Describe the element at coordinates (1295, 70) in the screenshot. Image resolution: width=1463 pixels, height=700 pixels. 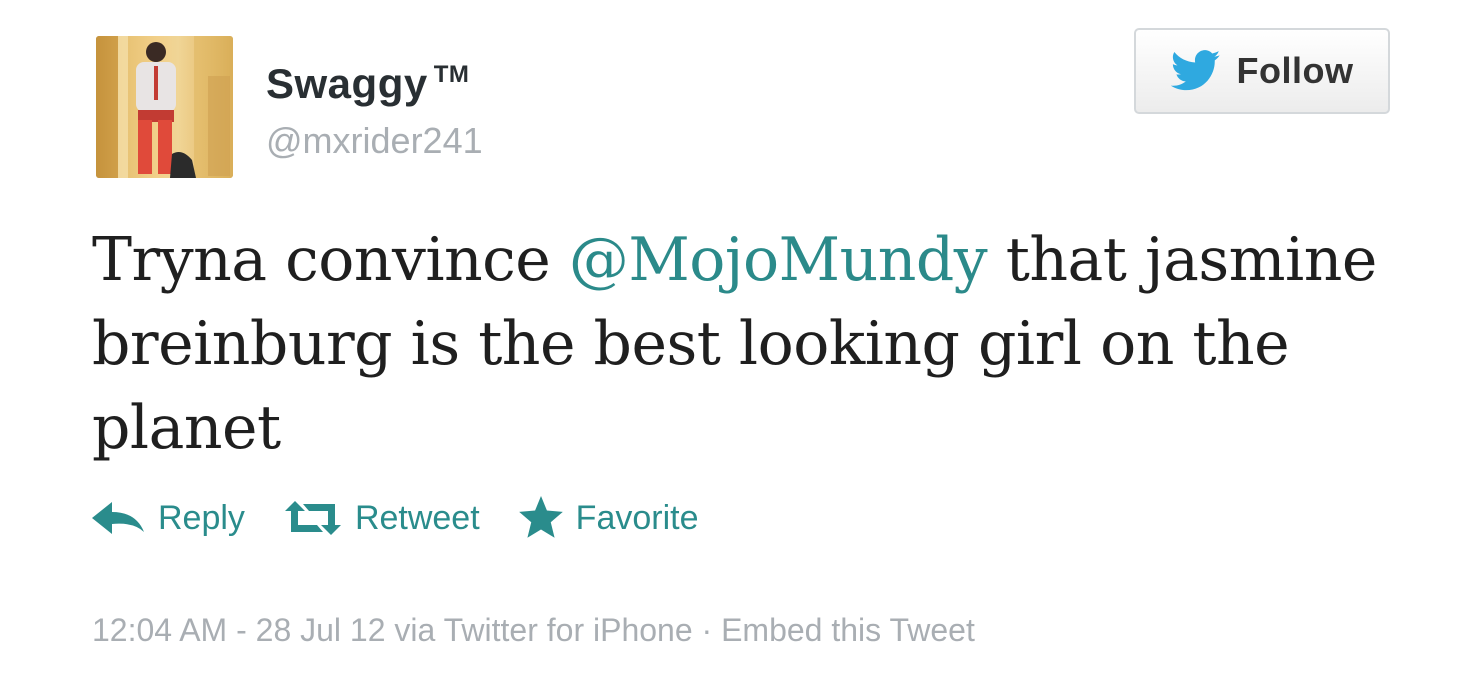
I see `follow-button-label: Follow` at that location.